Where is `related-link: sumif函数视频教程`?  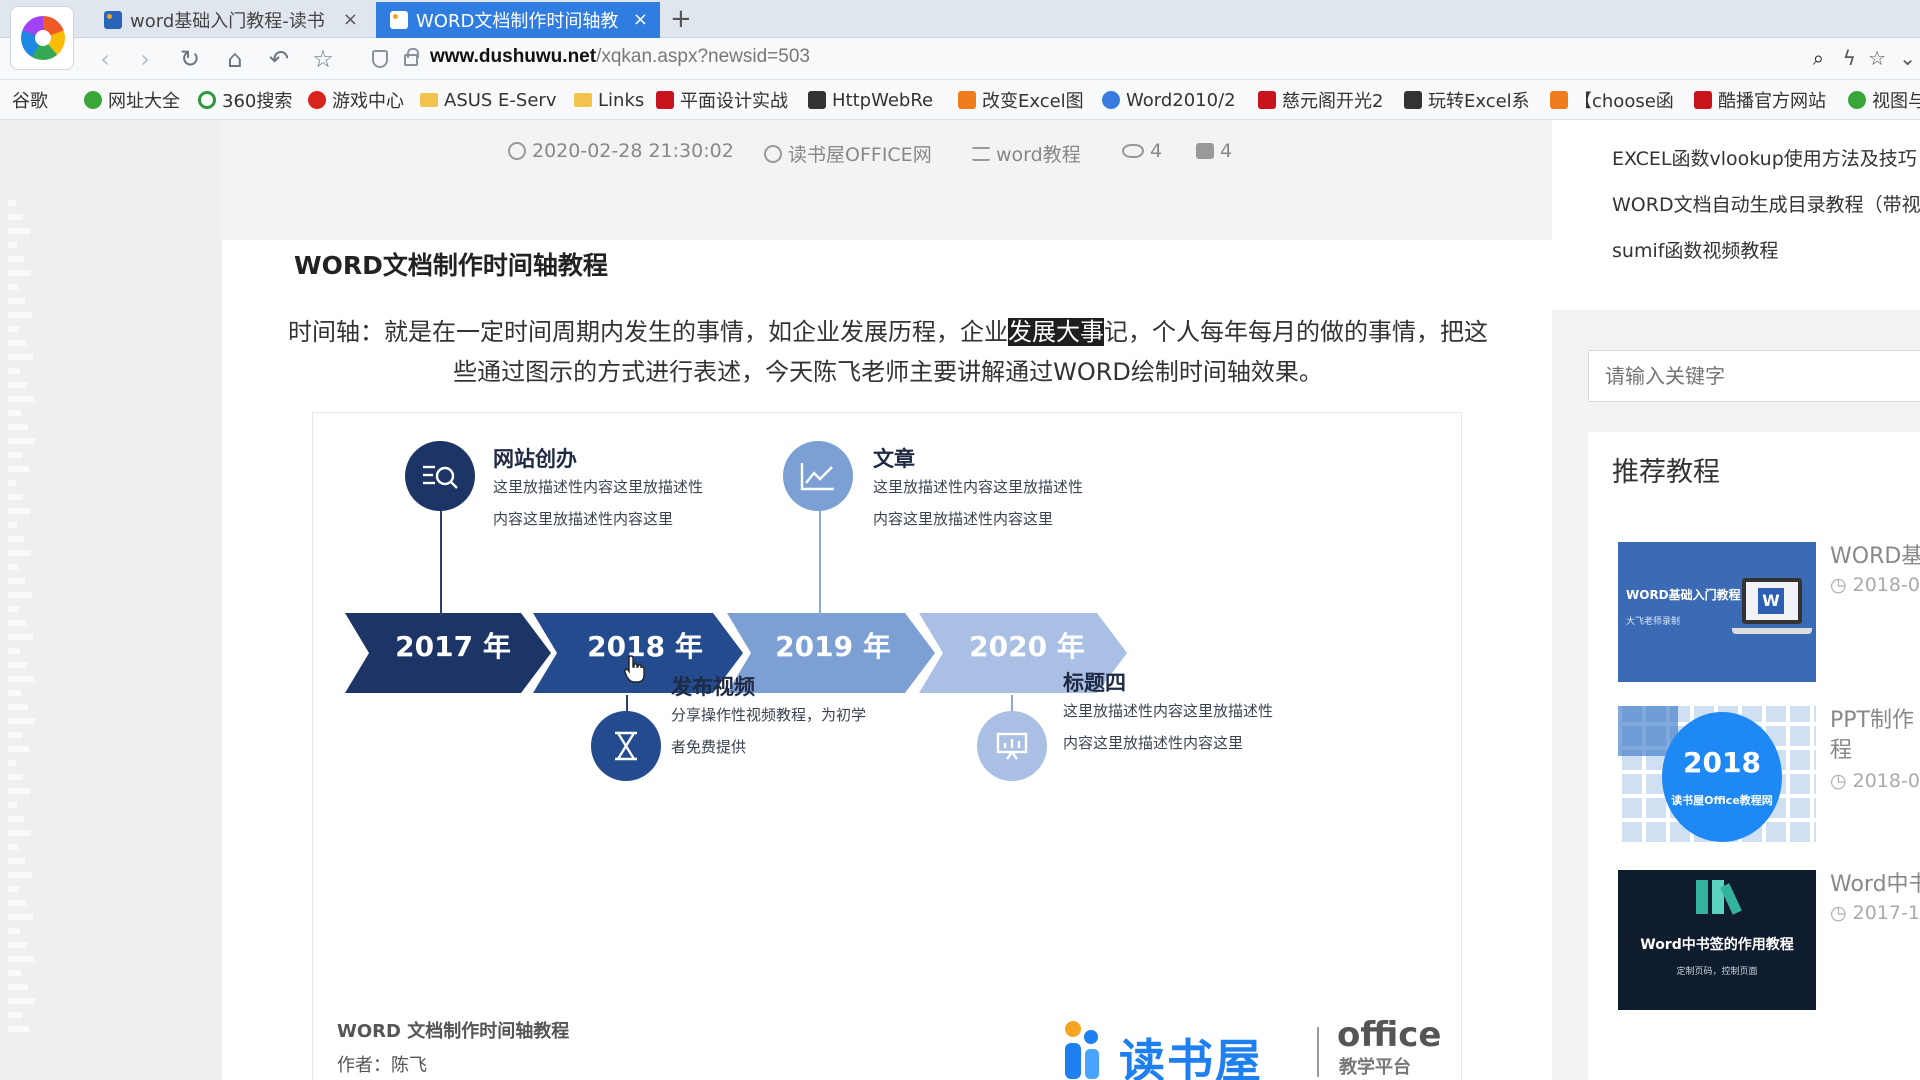 related-link: sumif函数视频教程 is located at coordinates (1695, 249).